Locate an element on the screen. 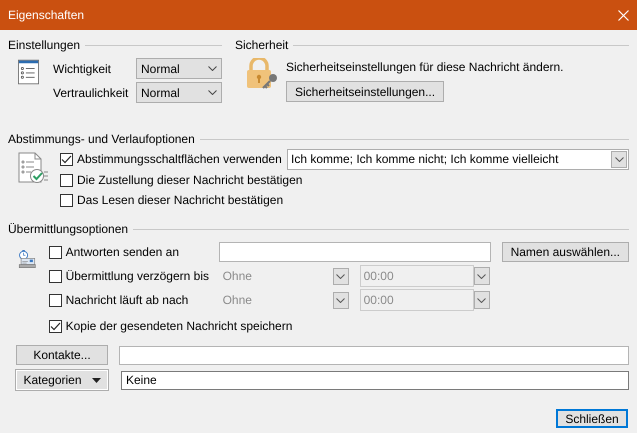 The image size is (637, 433). group-heading: Übermittlungsoptionen is located at coordinates (68, 229).